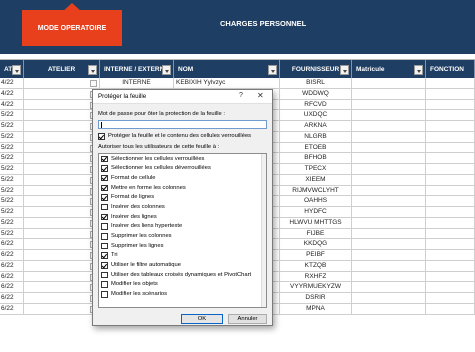  I want to click on permission-item: Tri, so click(182, 256).